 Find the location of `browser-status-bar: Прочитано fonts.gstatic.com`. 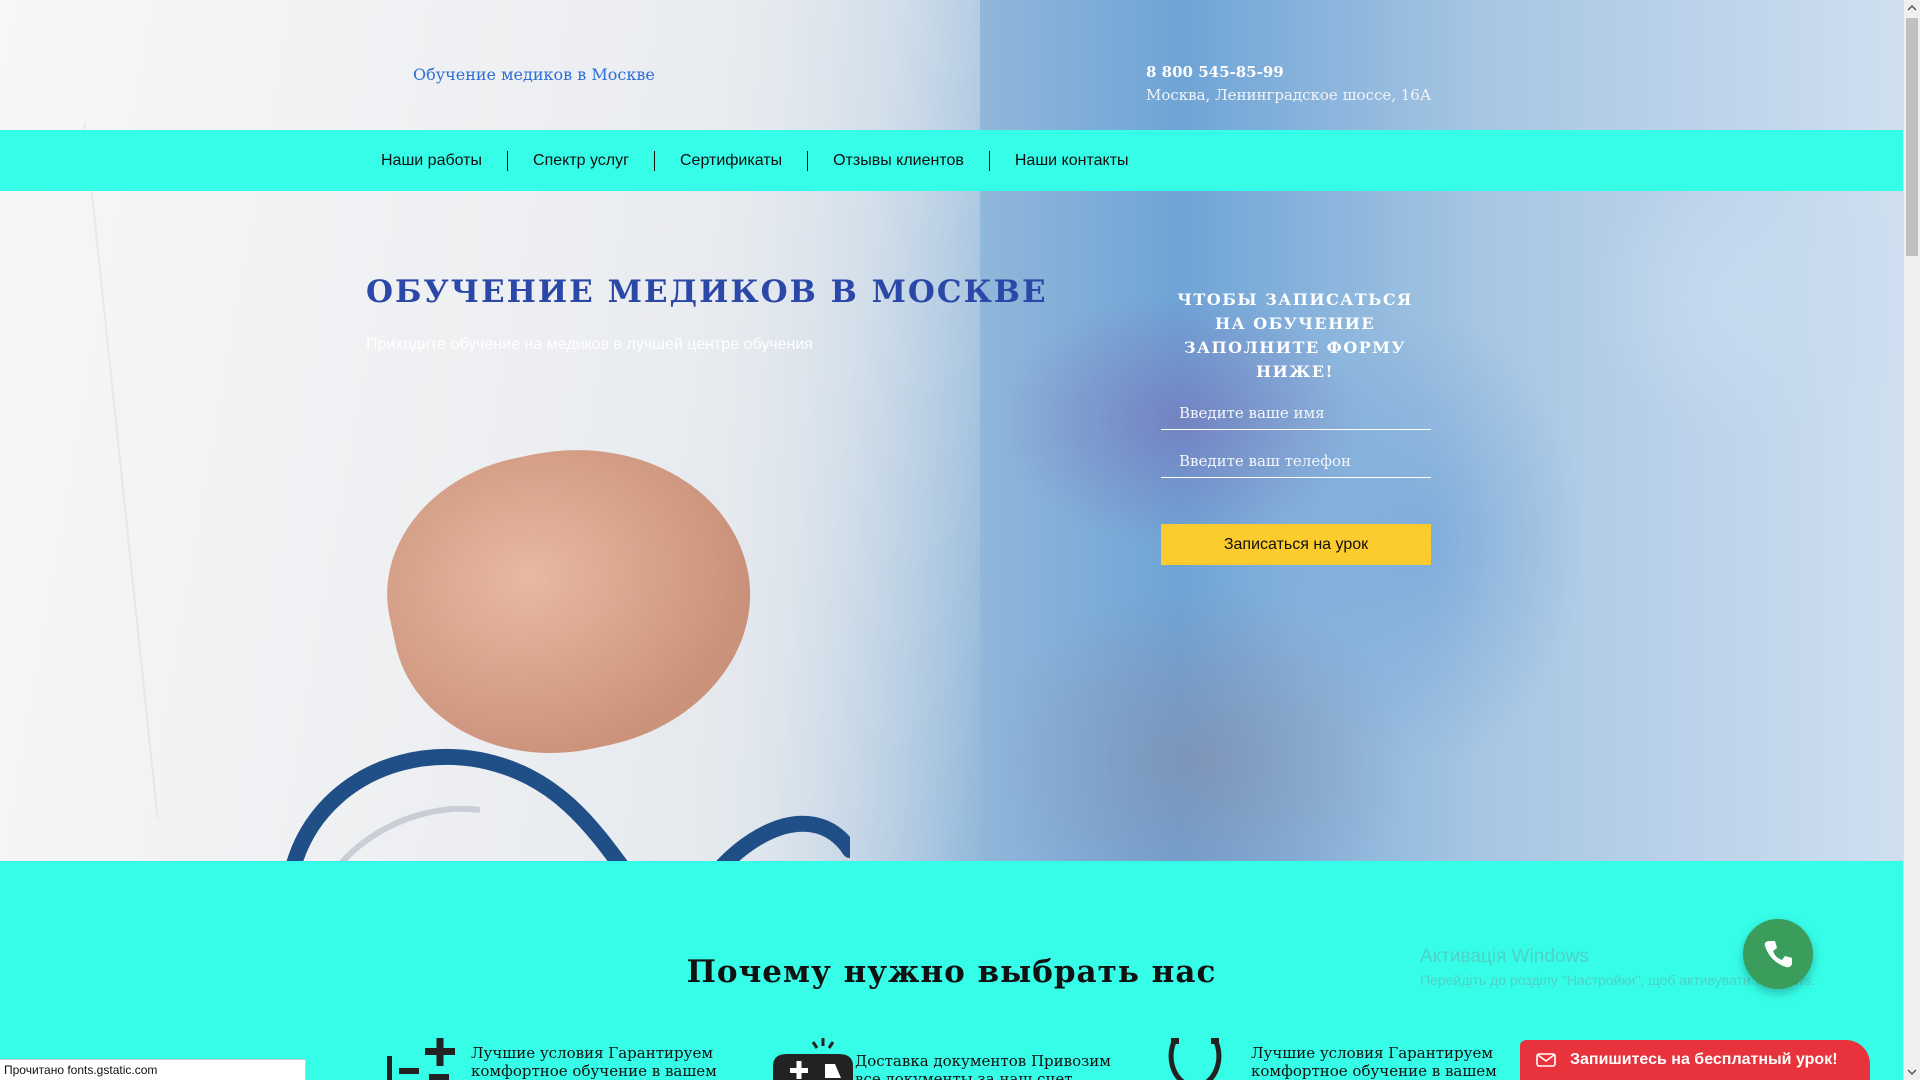

browser-status-bar: Прочитано fonts.gstatic.com is located at coordinates (153, 1069).